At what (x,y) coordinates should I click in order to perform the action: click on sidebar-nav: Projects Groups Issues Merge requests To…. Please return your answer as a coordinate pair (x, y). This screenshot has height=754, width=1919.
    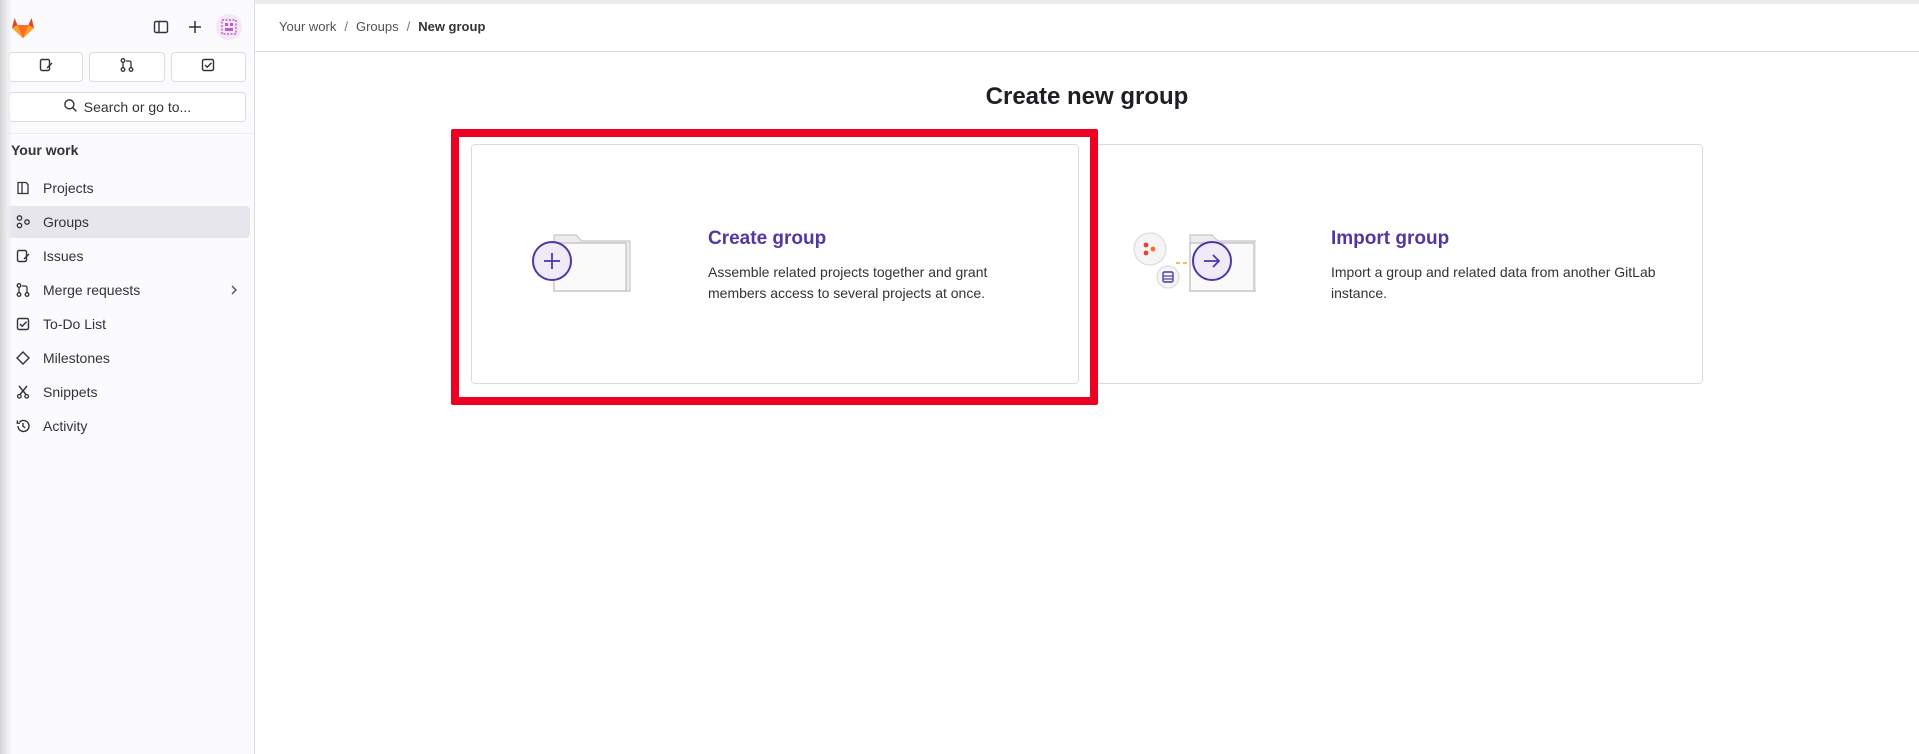
    Looking at the image, I should click on (127, 308).